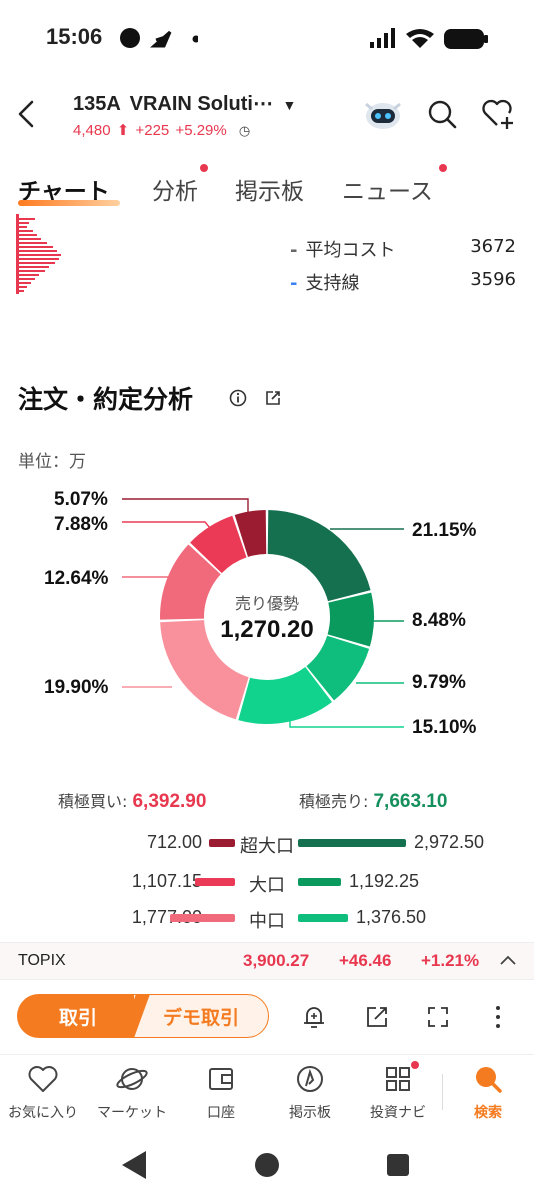 The height and width of the screenshot is (1200, 534). I want to click on volume-size-label: 大口, so click(267, 885).